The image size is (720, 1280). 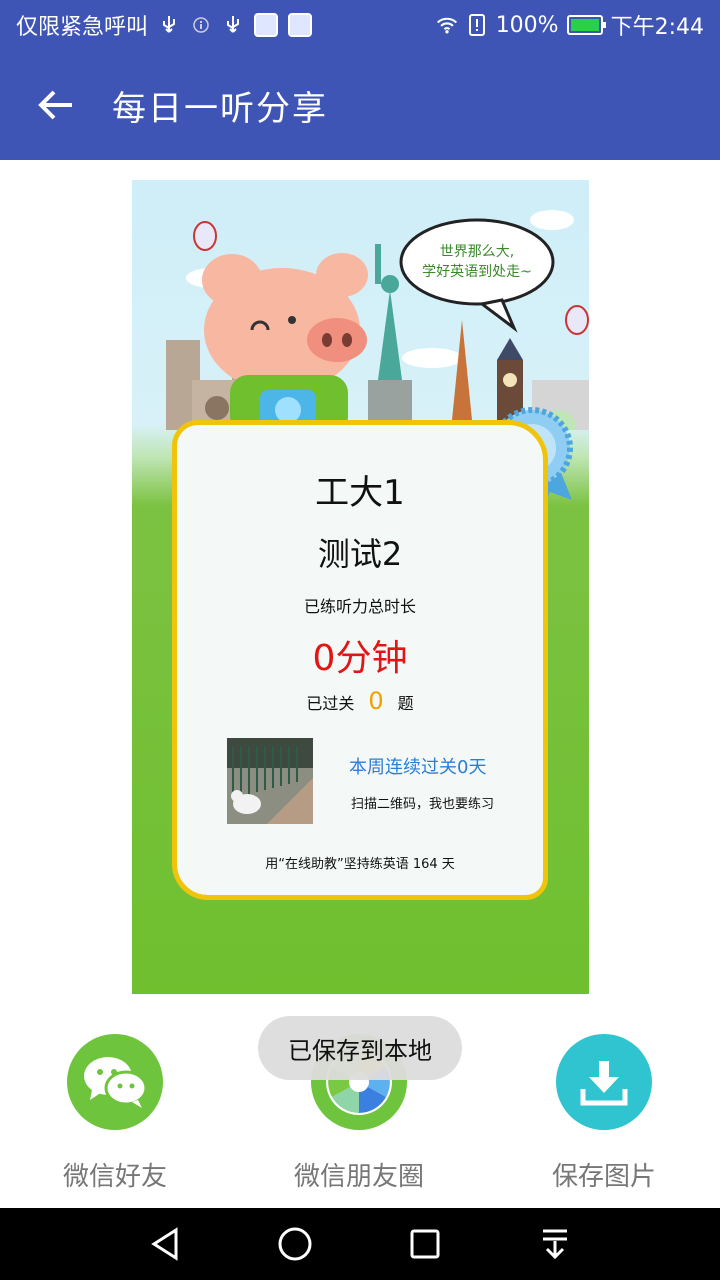 What do you see at coordinates (604, 1082) in the screenshot?
I see `download-icon` at bounding box center [604, 1082].